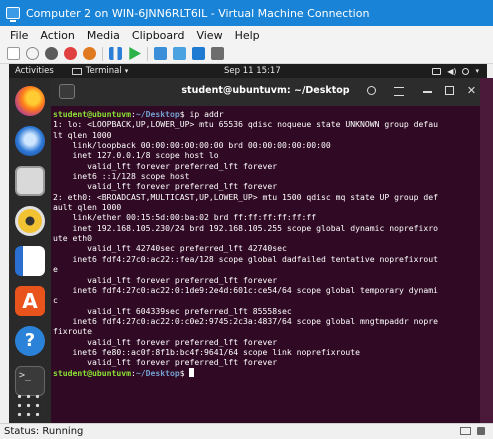  I want to click on files-icon, so click(30, 181).